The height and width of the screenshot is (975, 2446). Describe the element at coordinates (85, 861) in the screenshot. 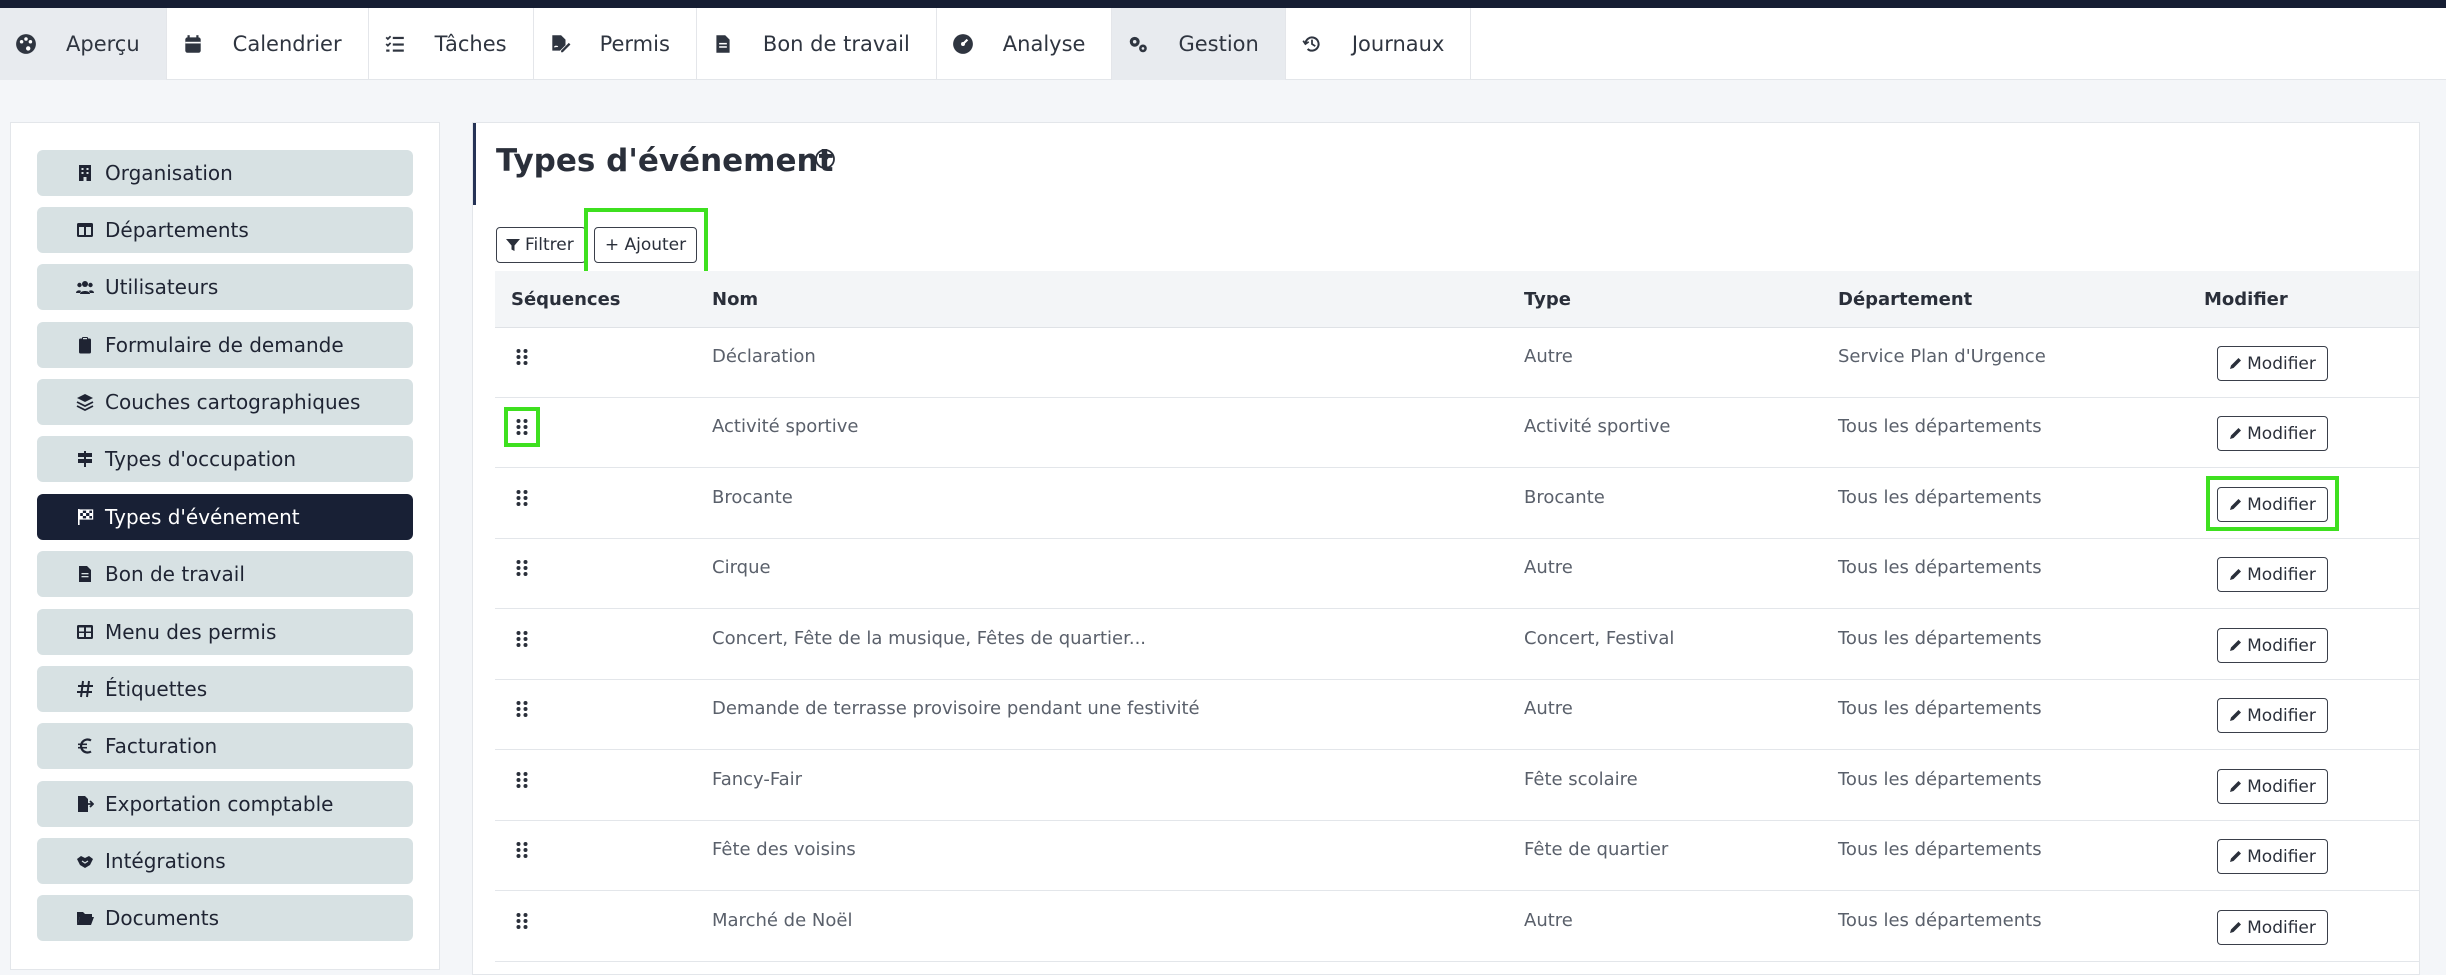

I see `handshake-icon` at that location.